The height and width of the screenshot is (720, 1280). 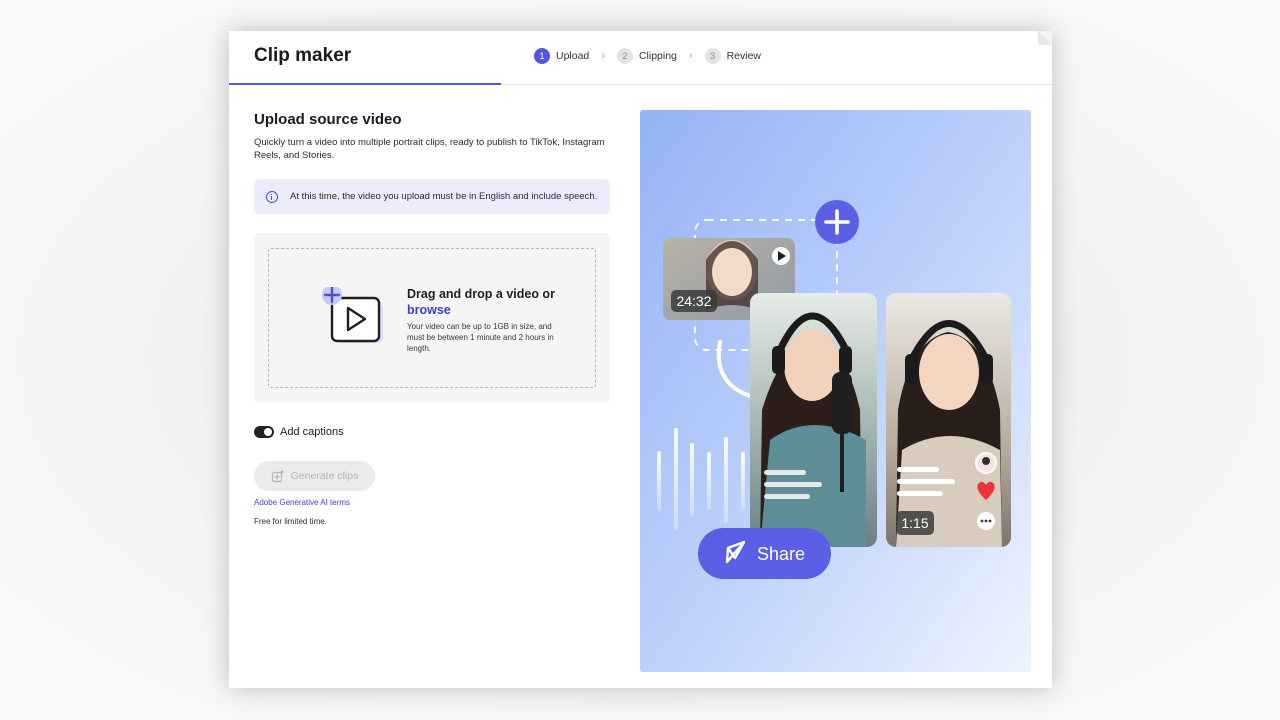 I want to click on generate-clips-label: Generate clips, so click(x=324, y=476).